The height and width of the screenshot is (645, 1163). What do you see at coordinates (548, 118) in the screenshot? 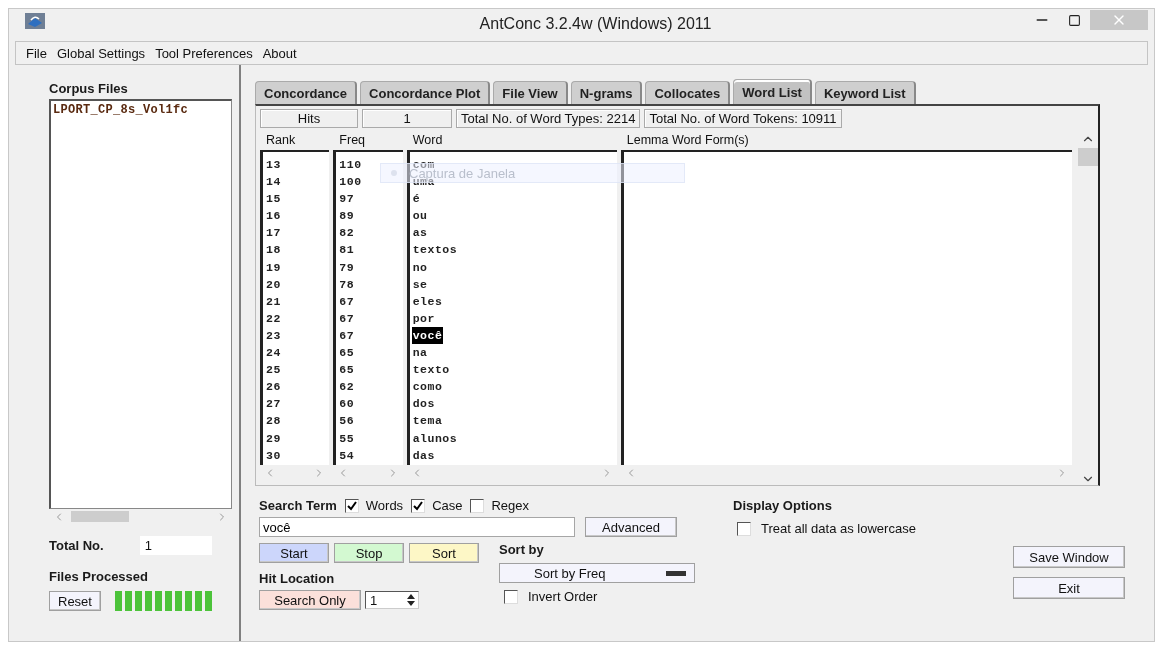
I see `word-types-count: Total No. of Word Types: 2214` at bounding box center [548, 118].